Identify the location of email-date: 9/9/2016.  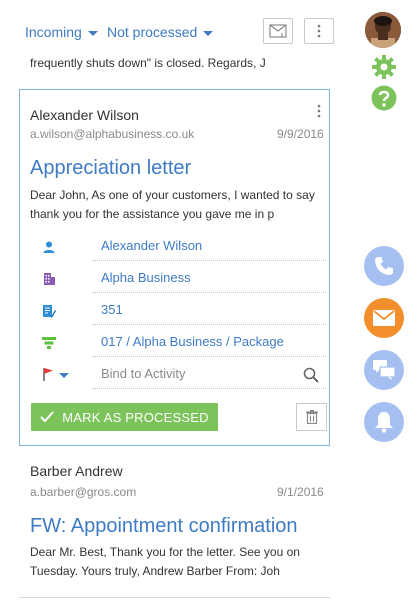
(300, 134).